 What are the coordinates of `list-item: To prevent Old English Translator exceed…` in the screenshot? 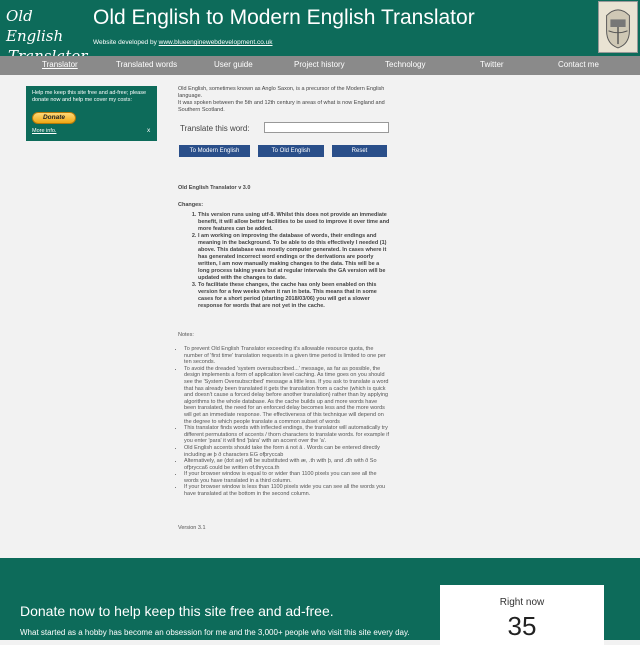 It's located at (287, 356).